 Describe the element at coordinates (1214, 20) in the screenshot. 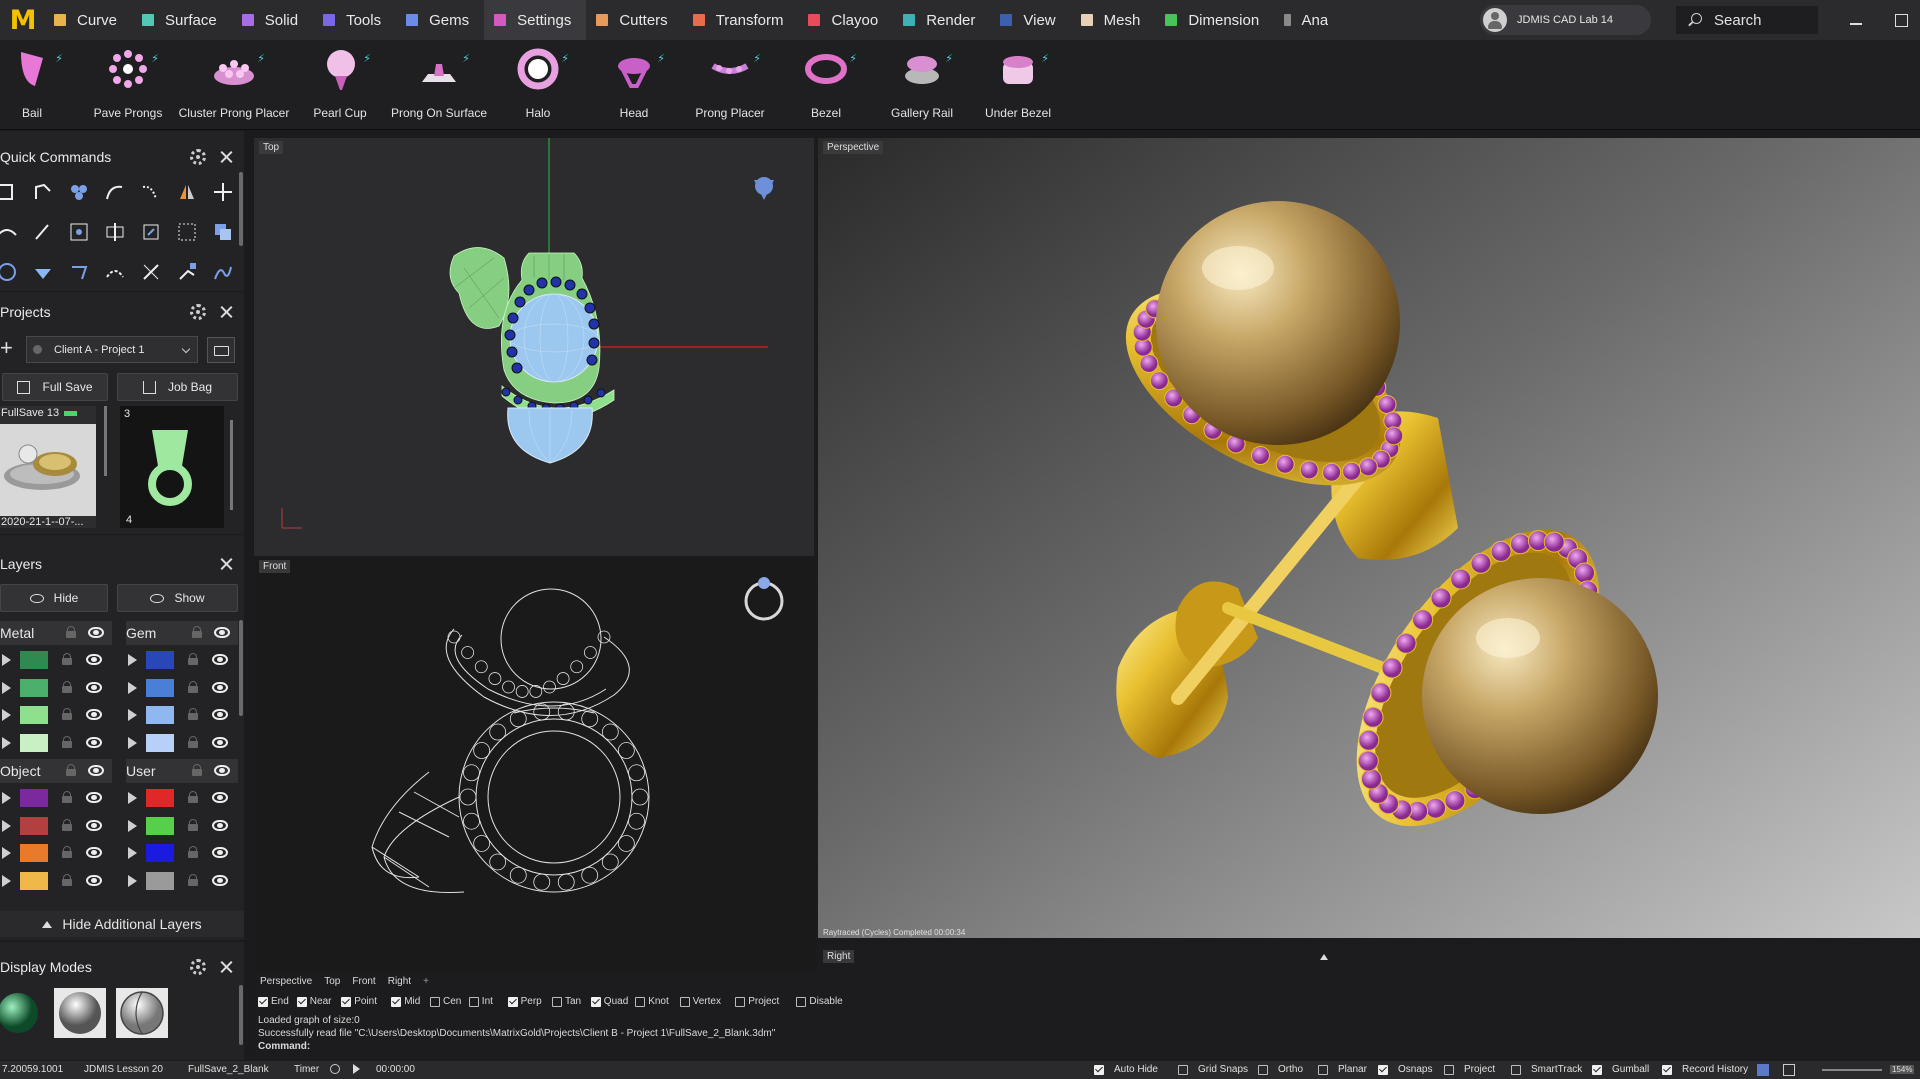

I see `menu-tab-dimension: Dimension` at that location.